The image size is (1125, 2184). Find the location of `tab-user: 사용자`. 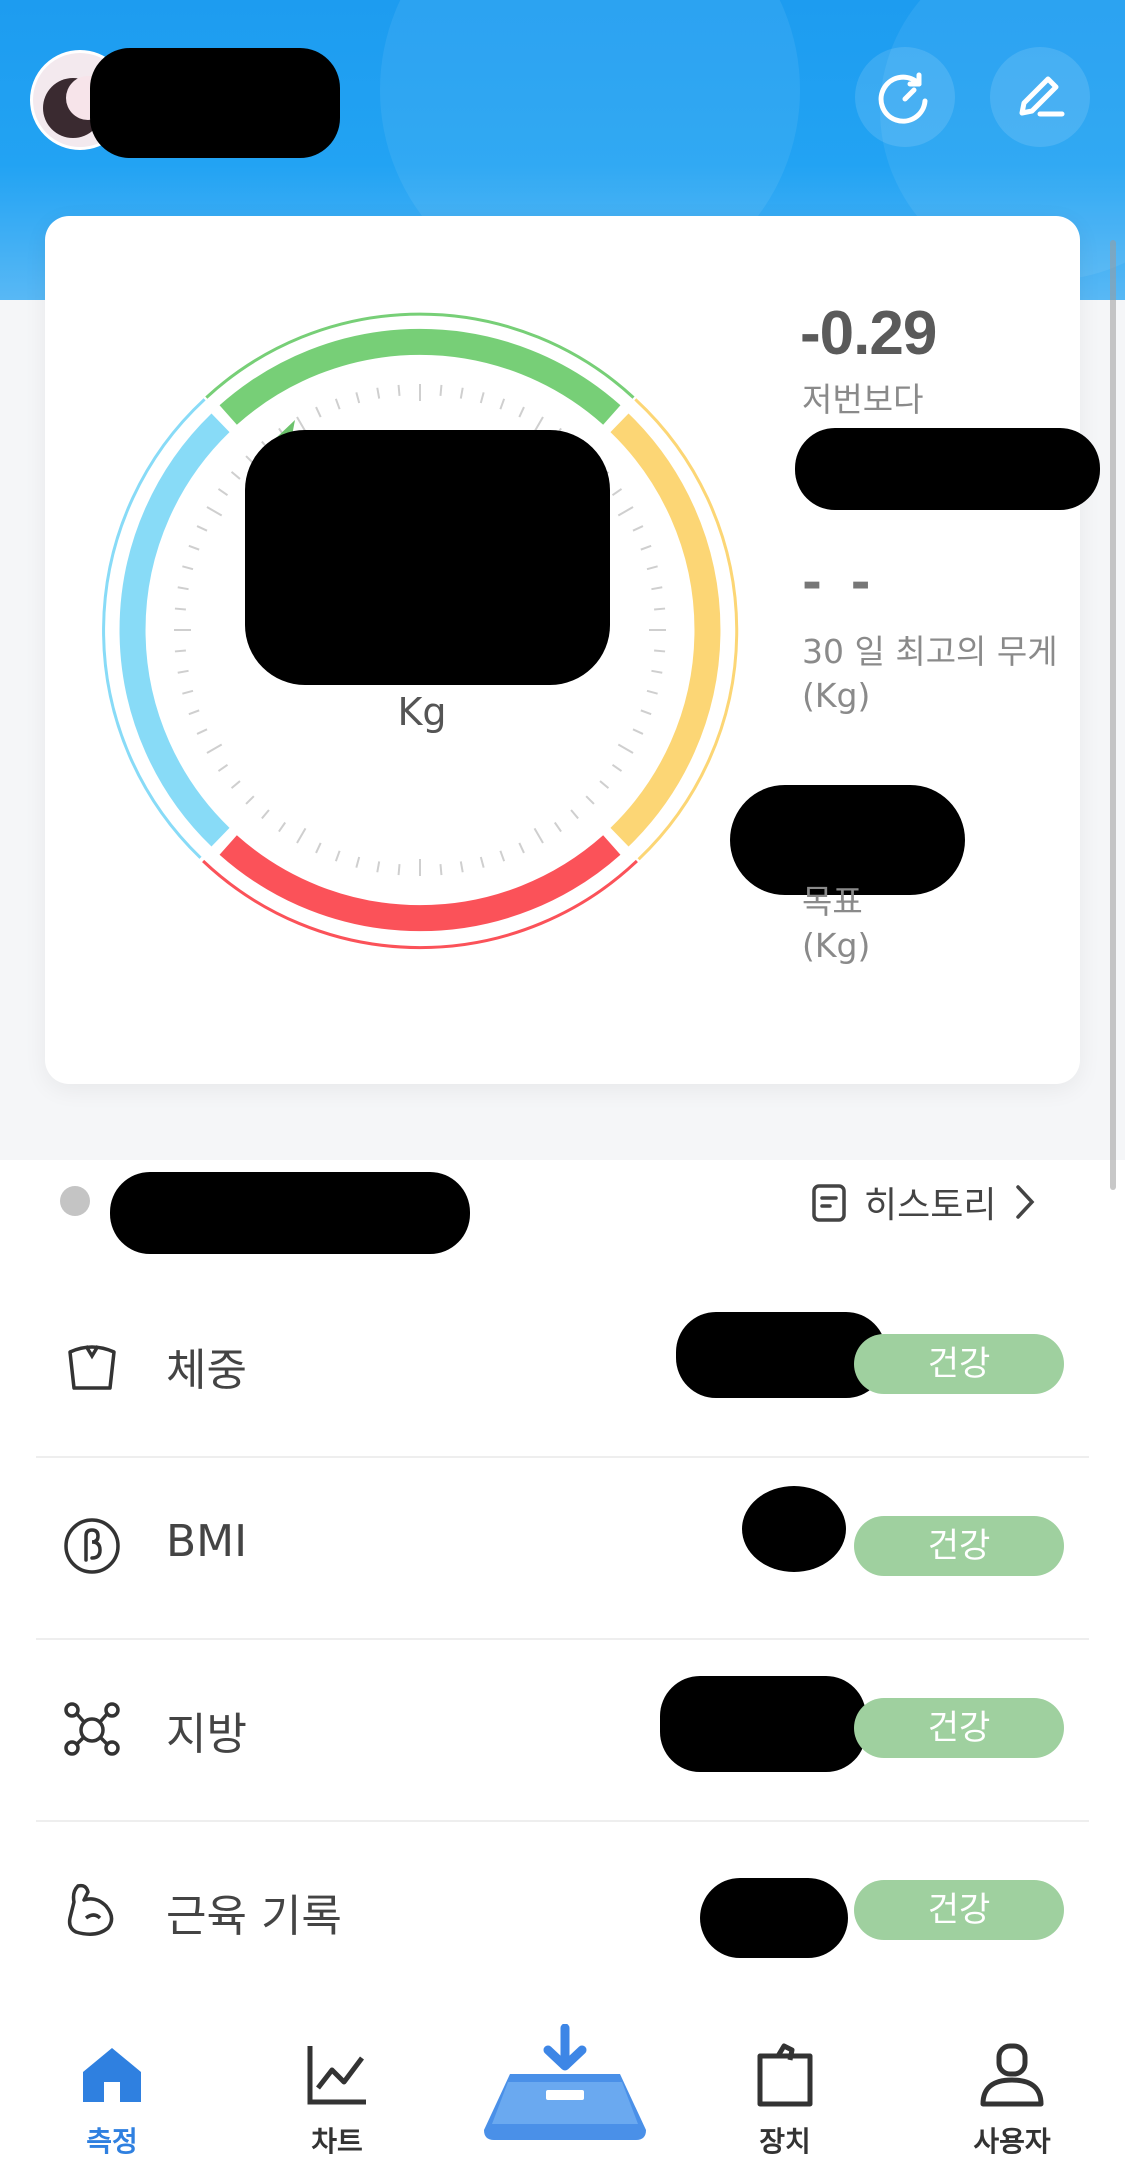

tab-user: 사용자 is located at coordinates (1012, 2100).